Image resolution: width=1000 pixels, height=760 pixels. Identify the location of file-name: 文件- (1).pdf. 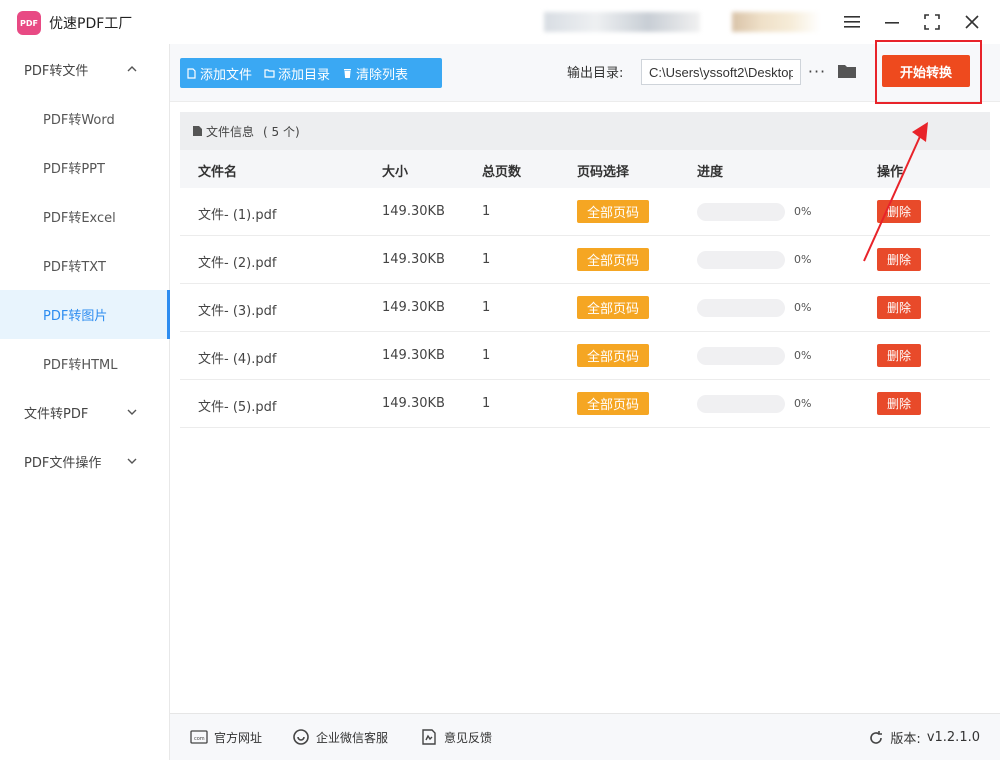
(237, 215).